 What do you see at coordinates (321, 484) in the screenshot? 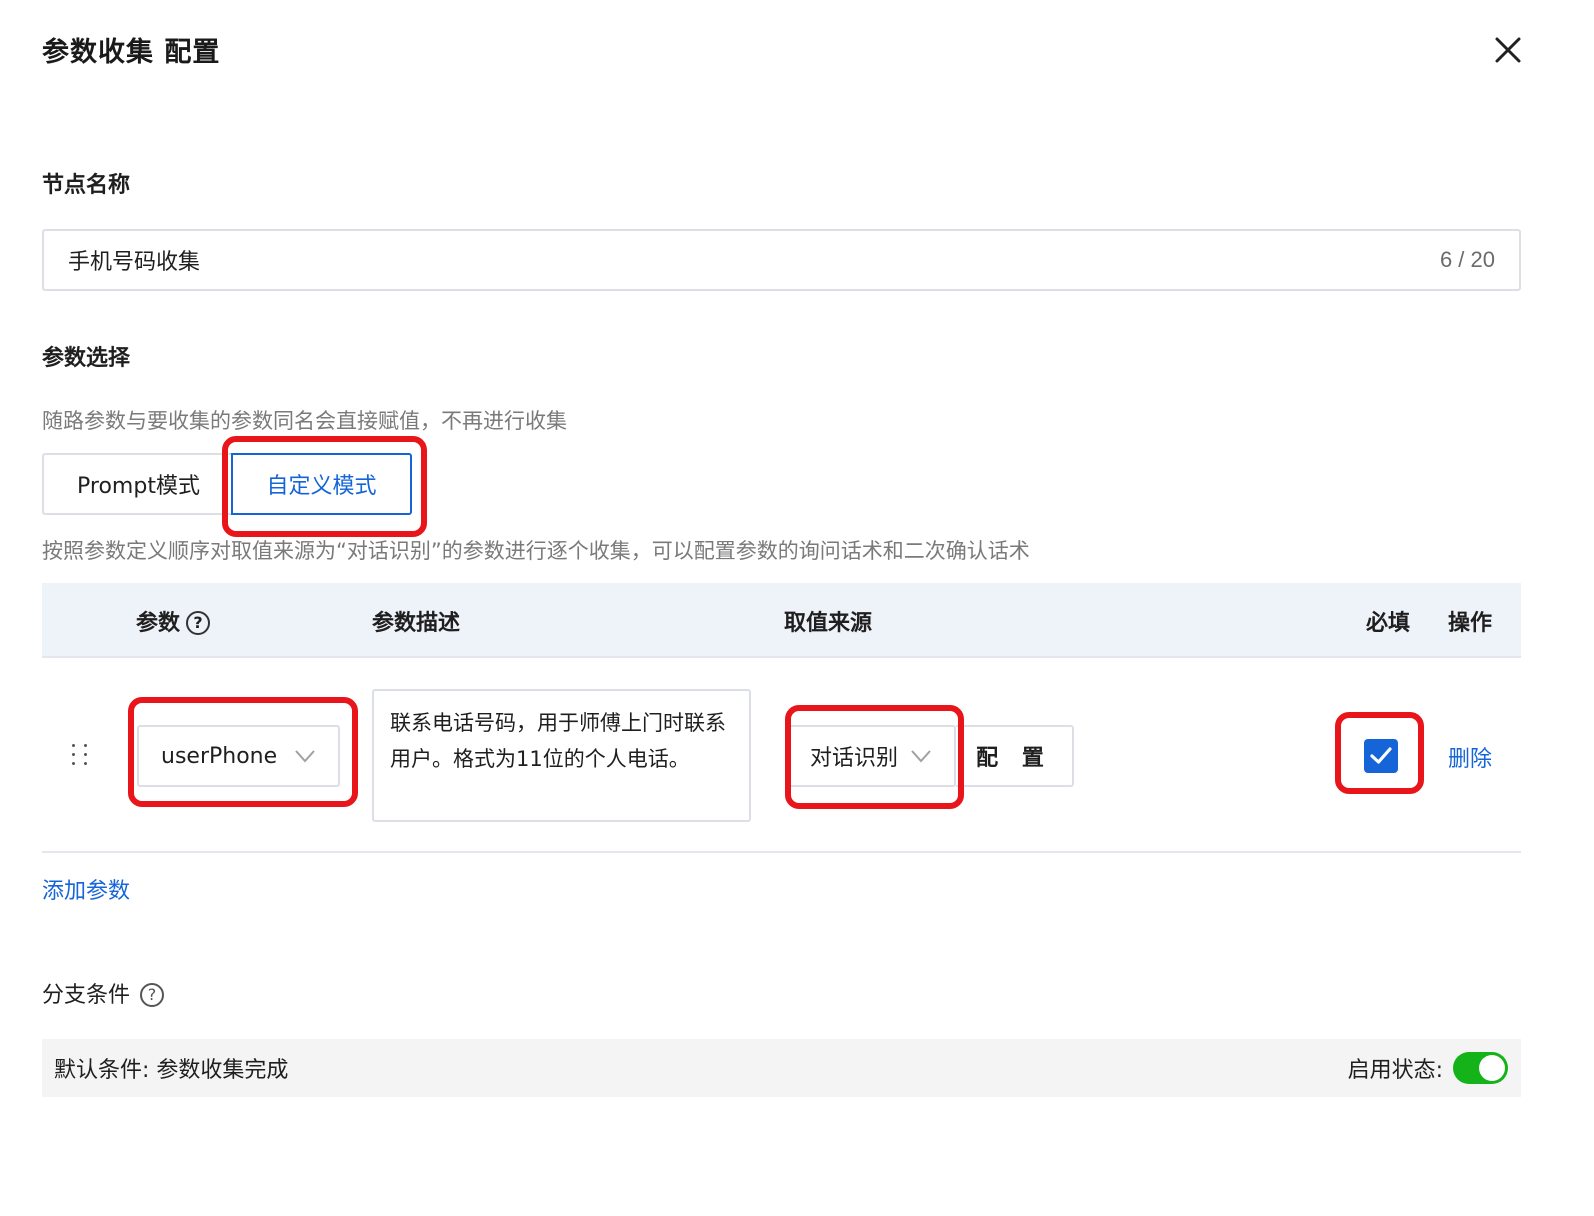
I see `mode-custom-button: 自定义模式` at bounding box center [321, 484].